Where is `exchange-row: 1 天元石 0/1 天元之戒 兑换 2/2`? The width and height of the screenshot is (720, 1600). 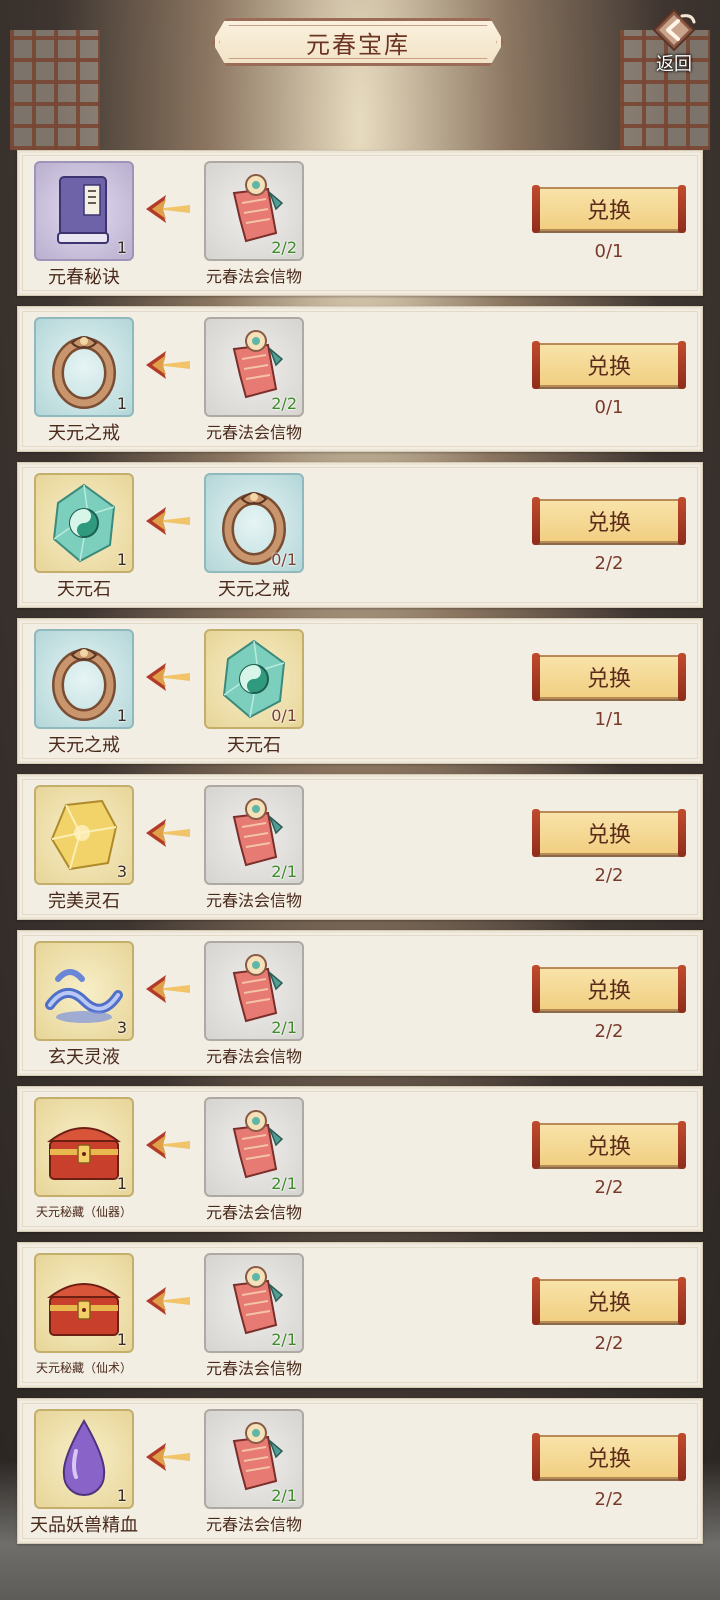
exchange-row: 1 天元石 0/1 天元之戒 兑换 2/2 is located at coordinates (360, 535).